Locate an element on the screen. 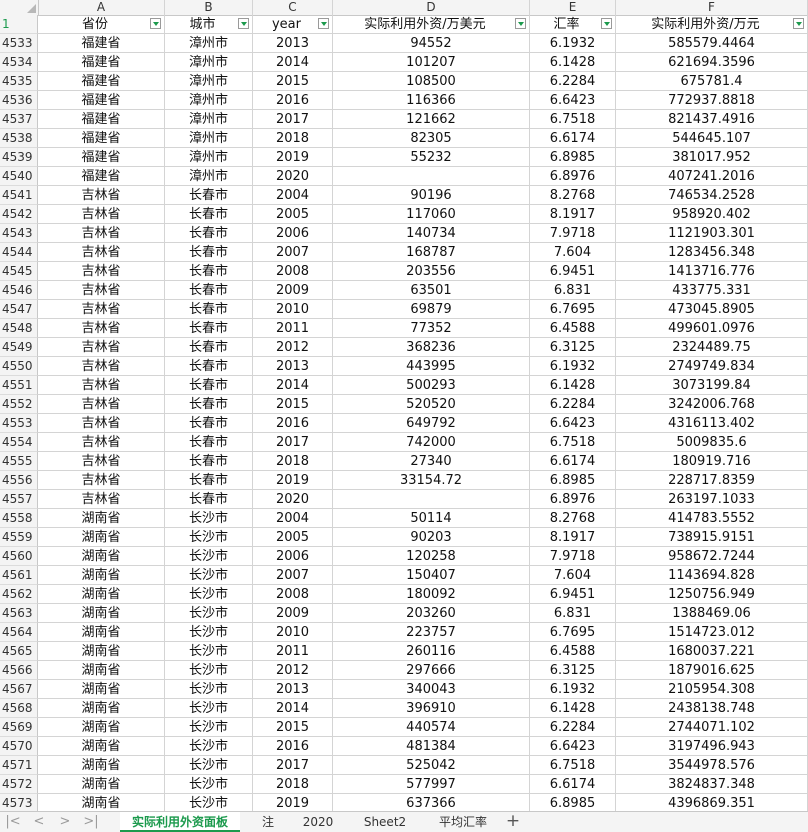 This screenshot has height=832, width=808. table-cell: 1283456.348 is located at coordinates (712, 252).